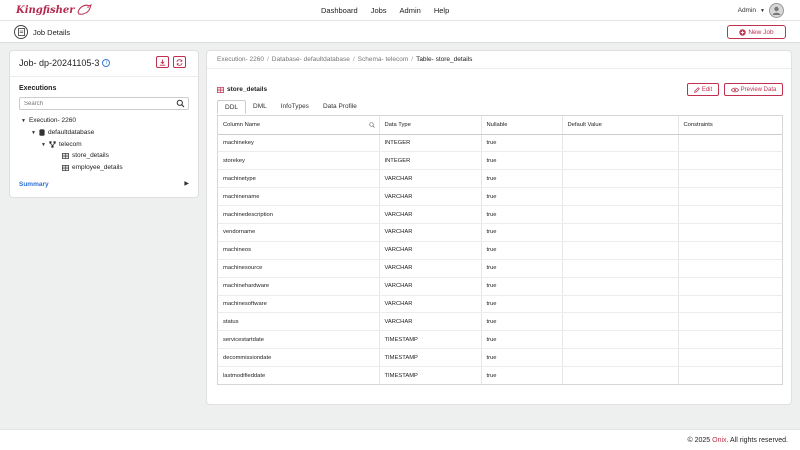  I want to click on app-name: Kingfisher, so click(45, 10).